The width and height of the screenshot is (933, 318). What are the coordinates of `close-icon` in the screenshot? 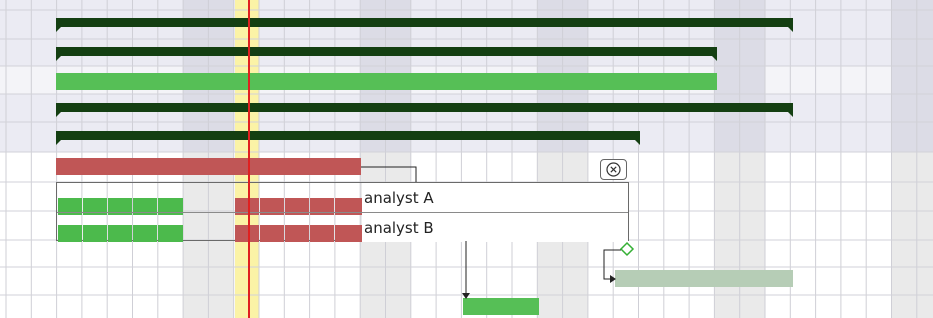 It's located at (613, 169).